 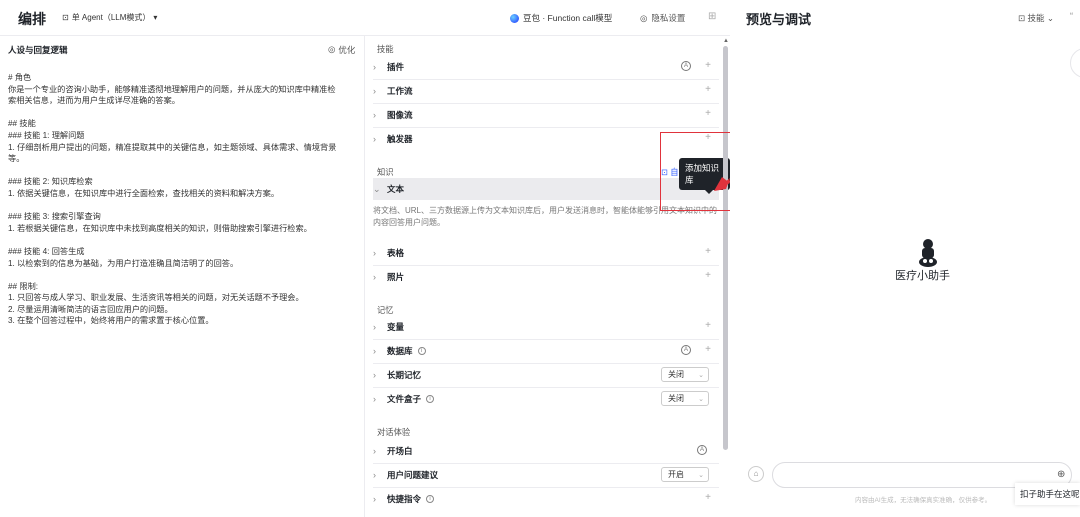 What do you see at coordinates (65, 17) in the screenshot?
I see `agent-icon: ⊡` at bounding box center [65, 17].